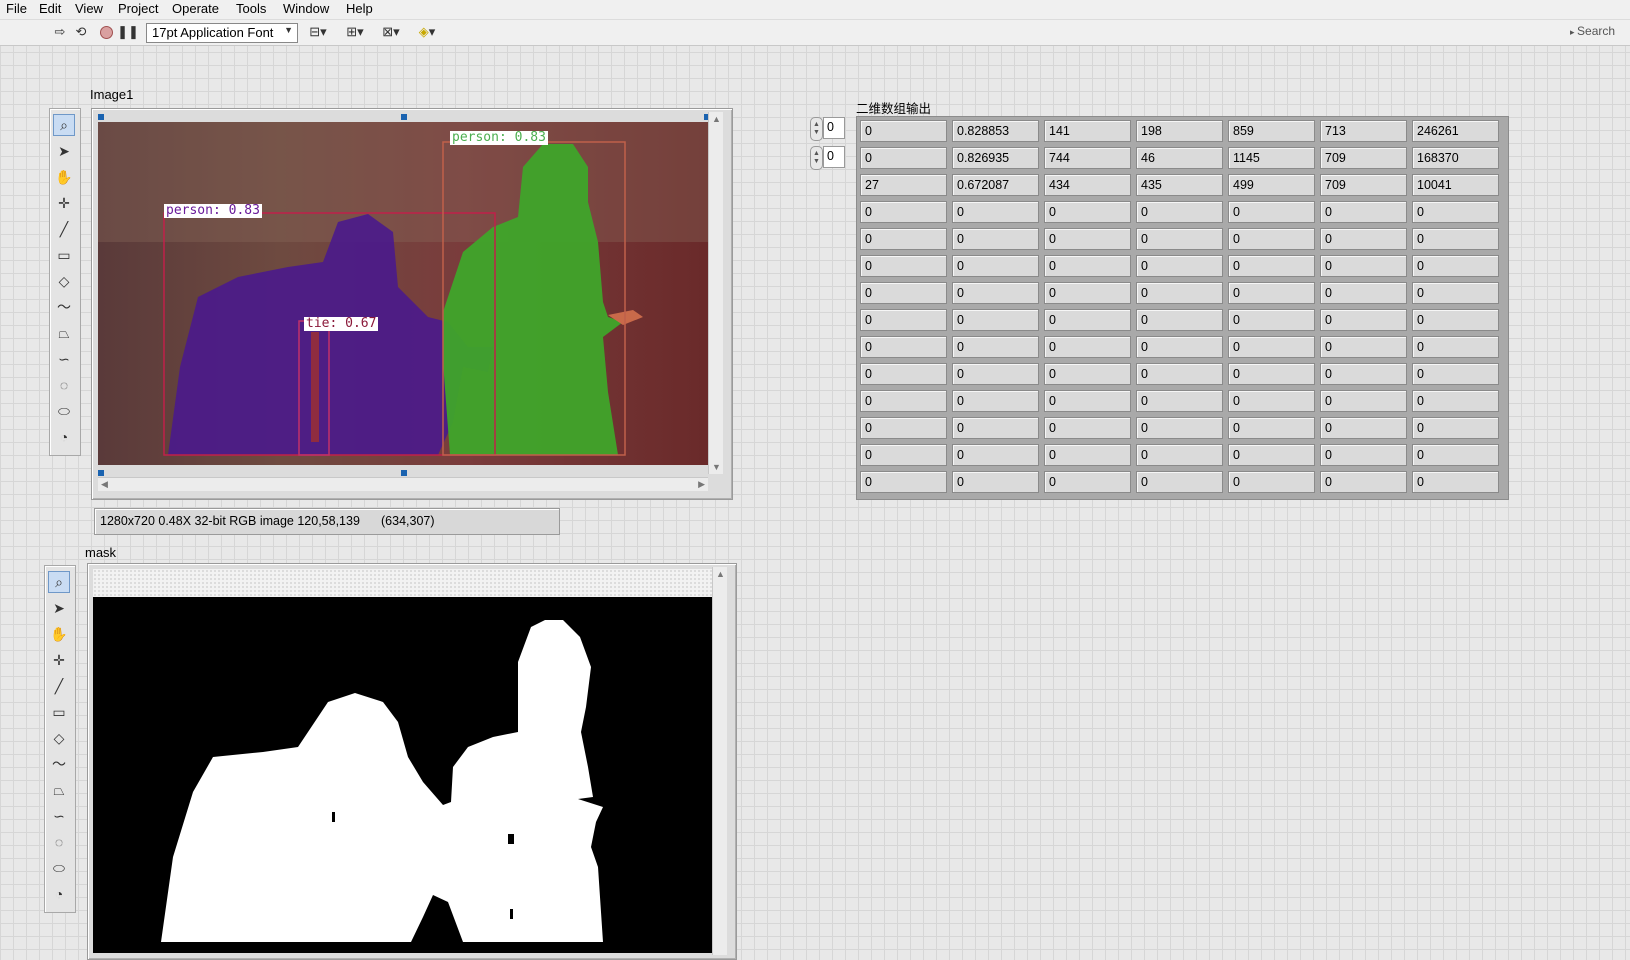 Image resolution: width=1630 pixels, height=960 pixels. Describe the element at coordinates (1087, 131) in the screenshot. I see `array-cell: 141` at that location.